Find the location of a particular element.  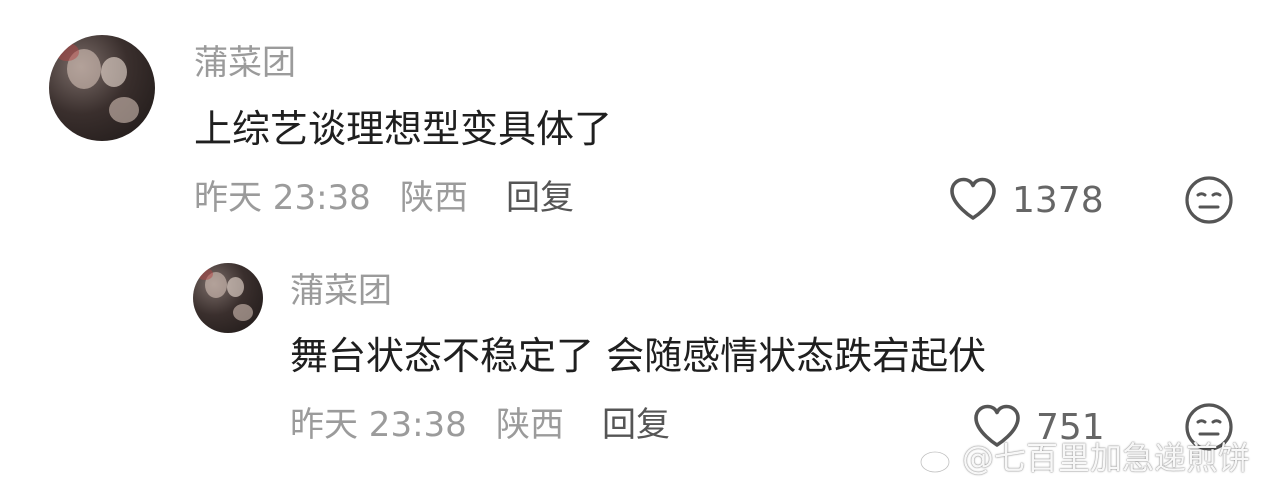

reply-location: 陕西 is located at coordinates (530, 425).